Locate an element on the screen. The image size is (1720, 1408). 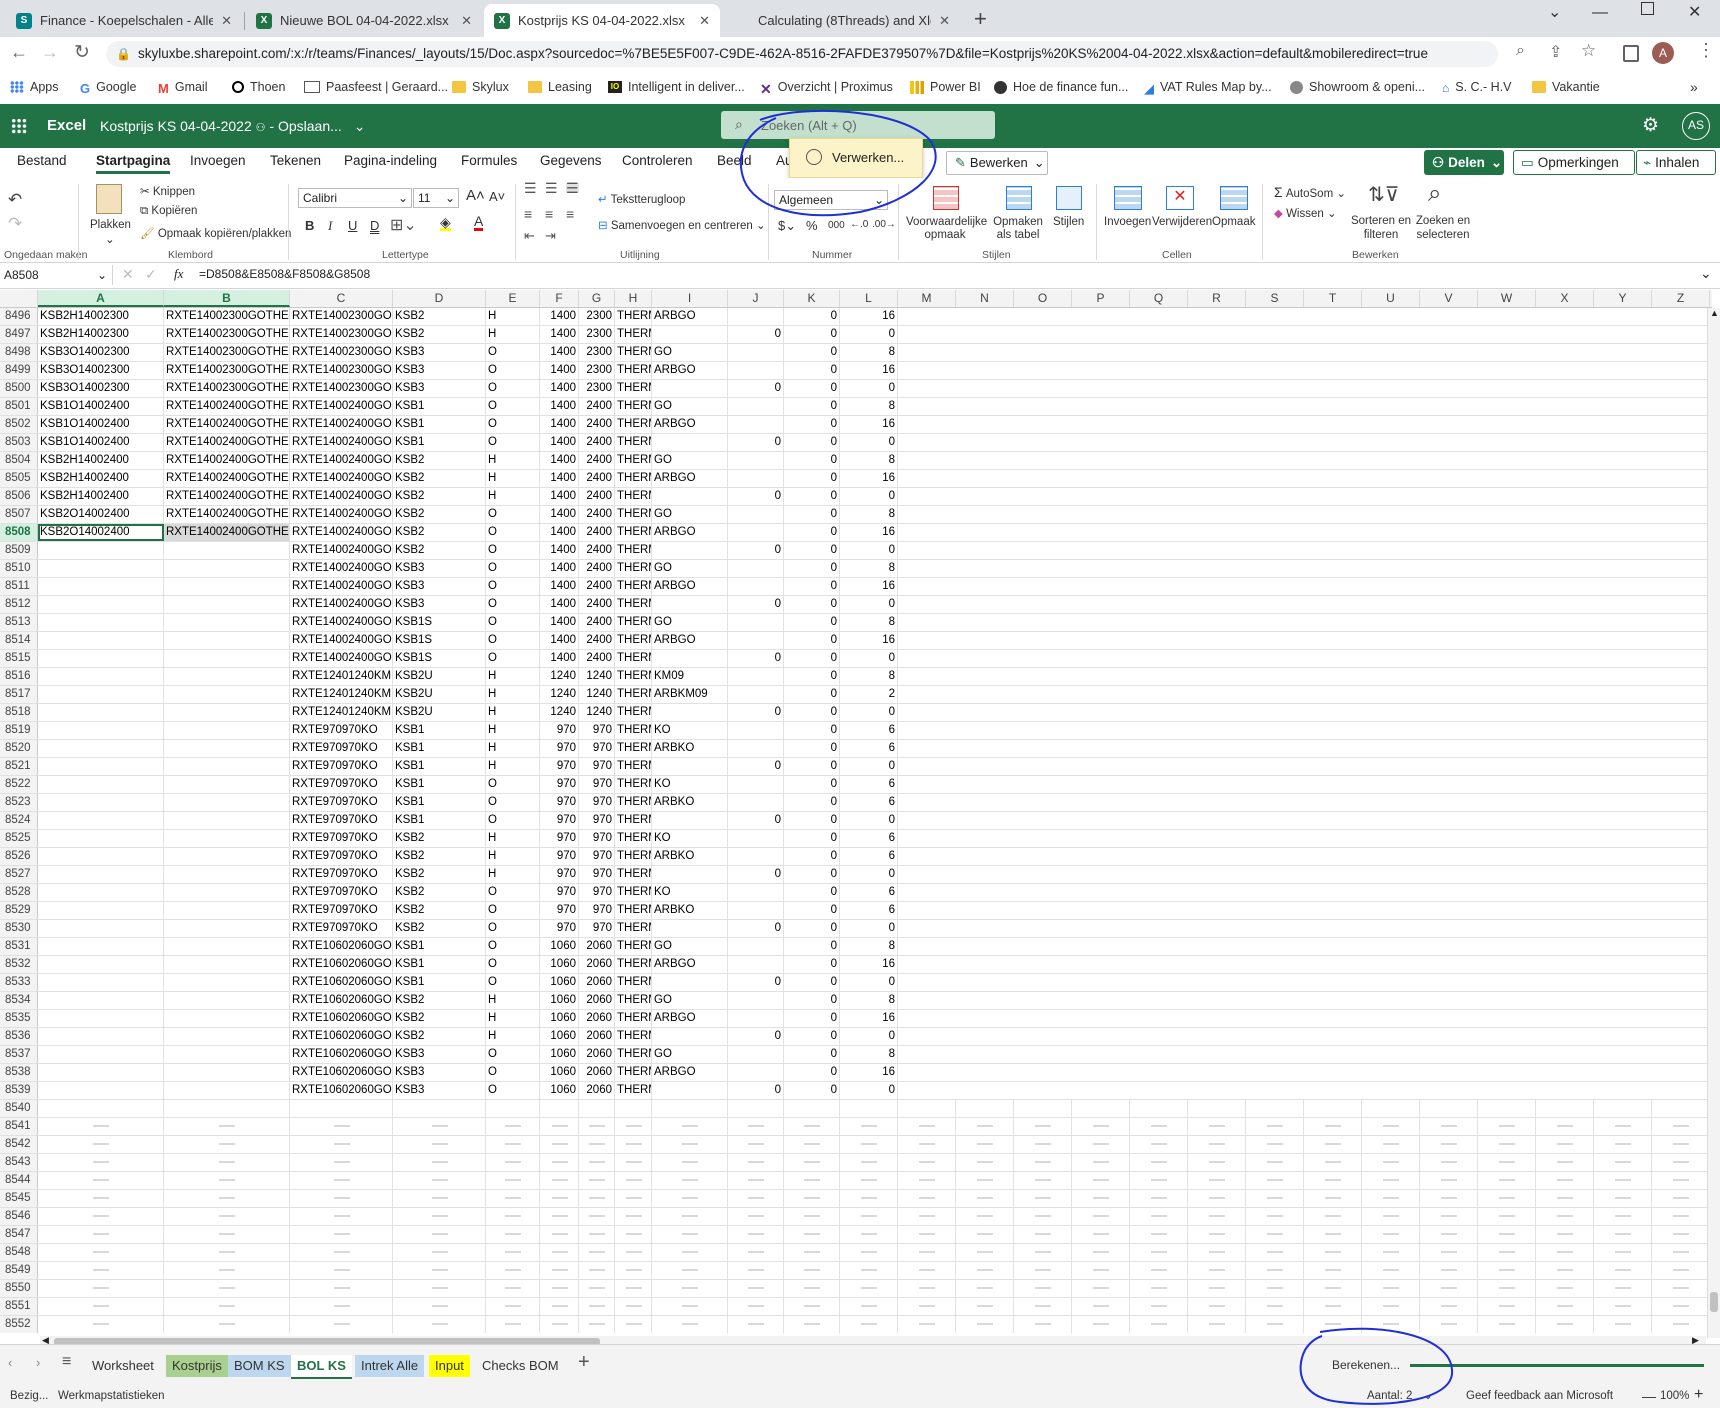
font-color-icon: A is located at coordinates (479, 222).